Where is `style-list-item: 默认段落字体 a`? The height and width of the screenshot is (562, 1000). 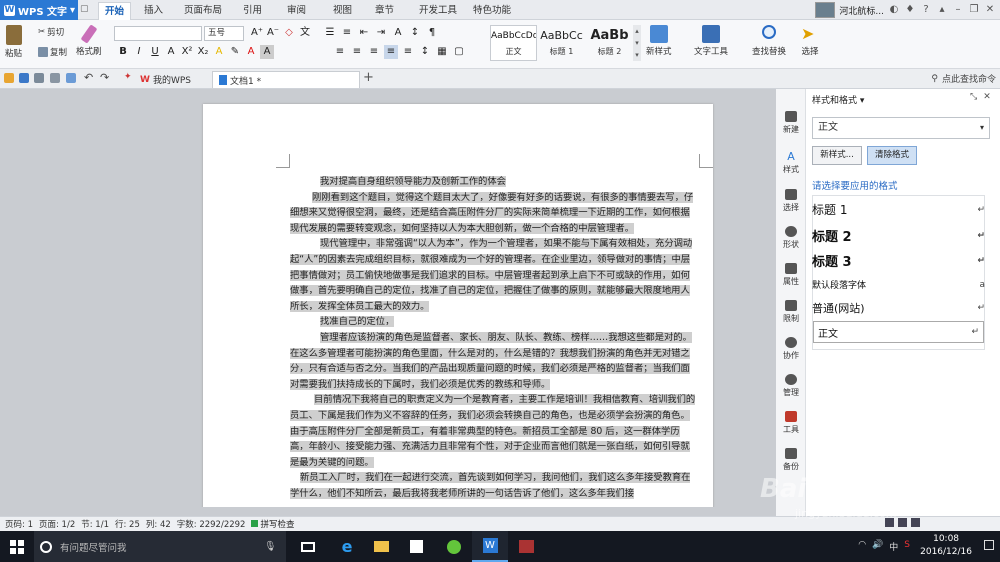
style-list-item: 默认段落字体 a is located at coordinates (898, 285).